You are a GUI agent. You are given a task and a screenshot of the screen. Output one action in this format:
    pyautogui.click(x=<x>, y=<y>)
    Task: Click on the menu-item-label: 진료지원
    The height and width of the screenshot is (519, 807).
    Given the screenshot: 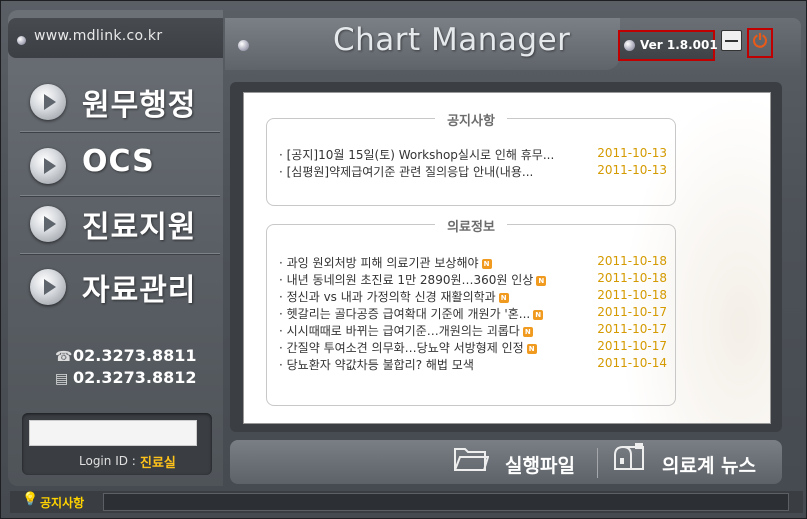 What is the action you would take?
    pyautogui.click(x=139, y=227)
    